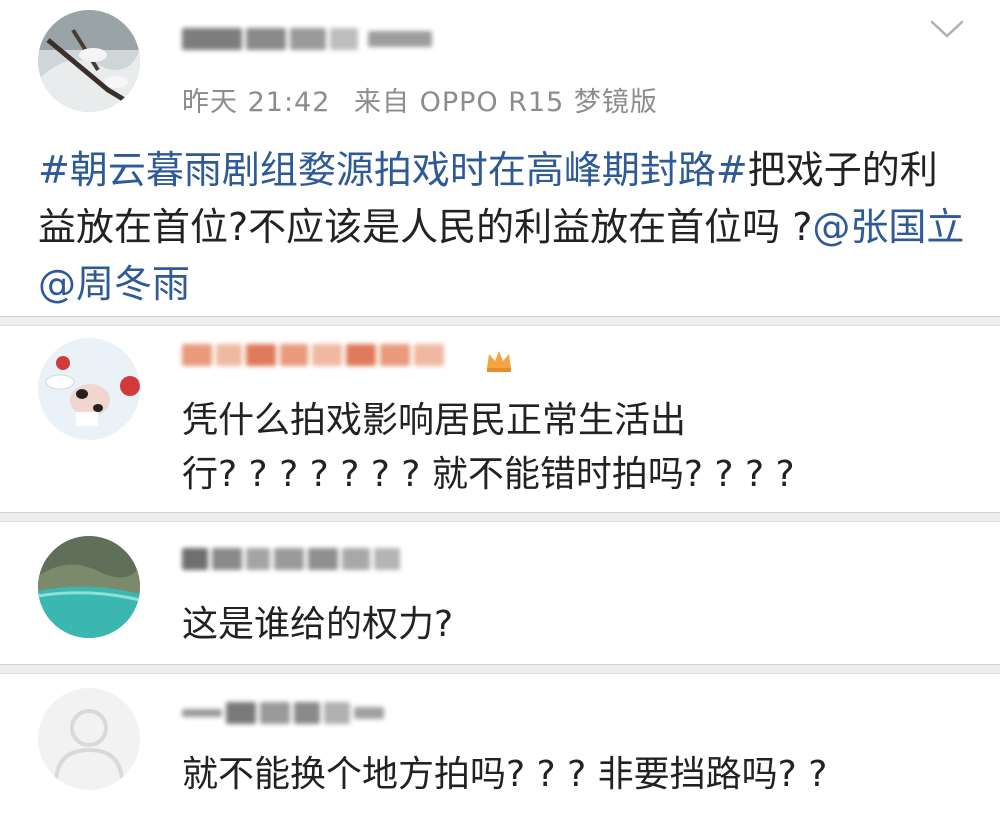 This screenshot has width=1000, height=822. I want to click on crown-badge-icon, so click(499, 361).